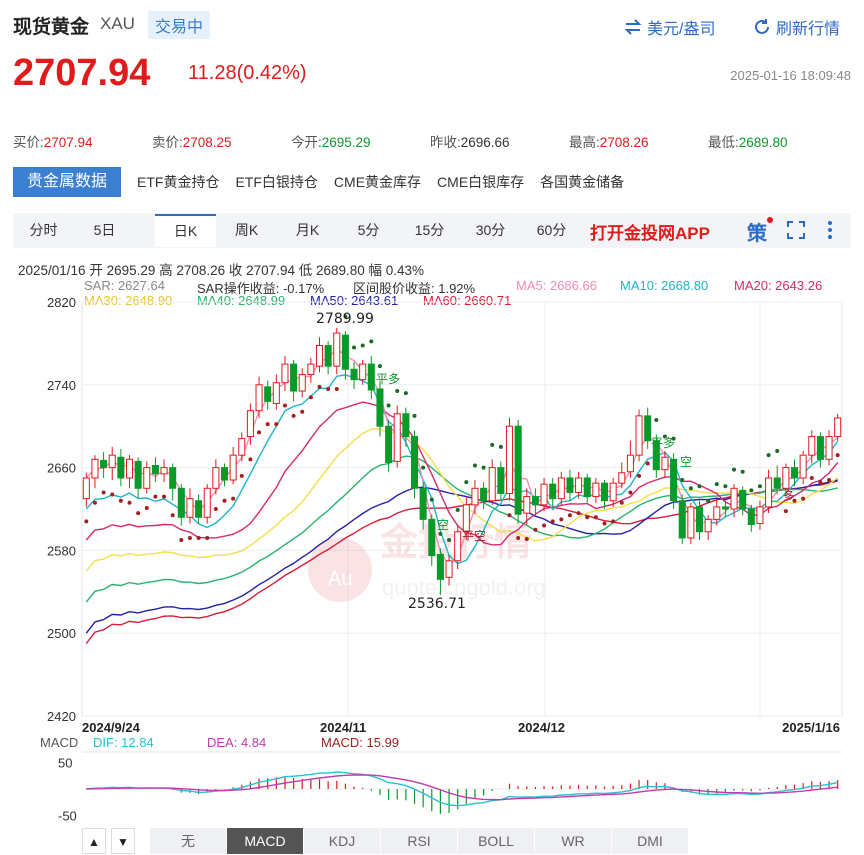 The width and height of the screenshot is (864, 855). I want to click on indicator-tab-boll: BOLL, so click(496, 841).